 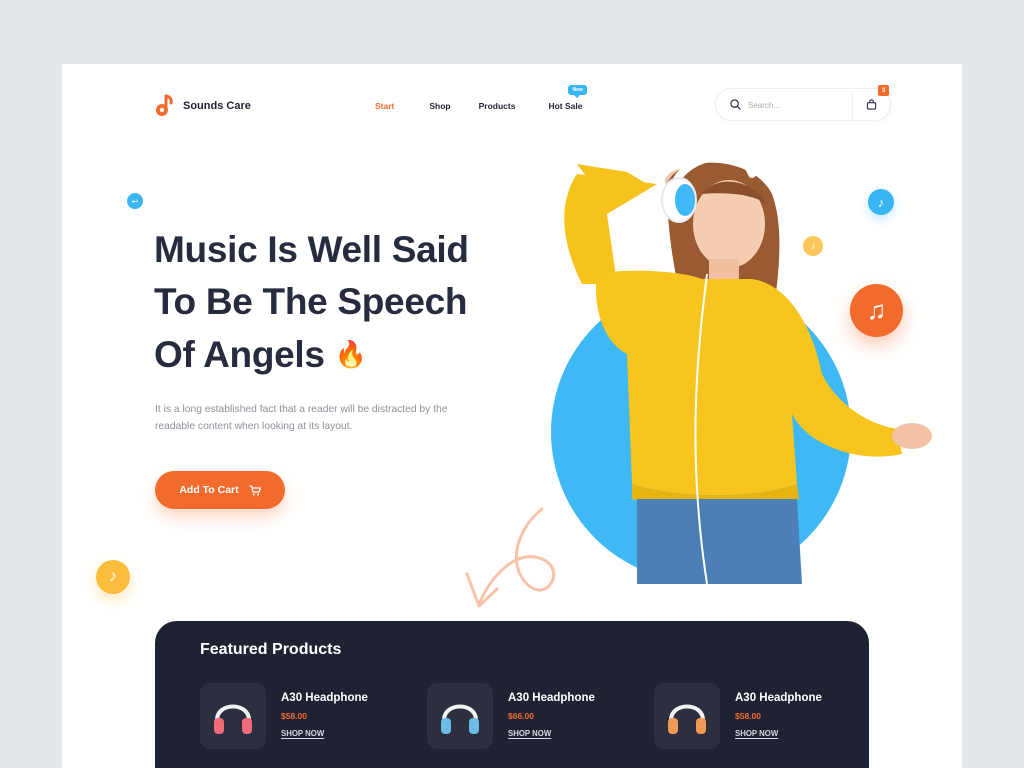 I want to click on hero-title-line3: Of Angels, so click(x=239, y=354).